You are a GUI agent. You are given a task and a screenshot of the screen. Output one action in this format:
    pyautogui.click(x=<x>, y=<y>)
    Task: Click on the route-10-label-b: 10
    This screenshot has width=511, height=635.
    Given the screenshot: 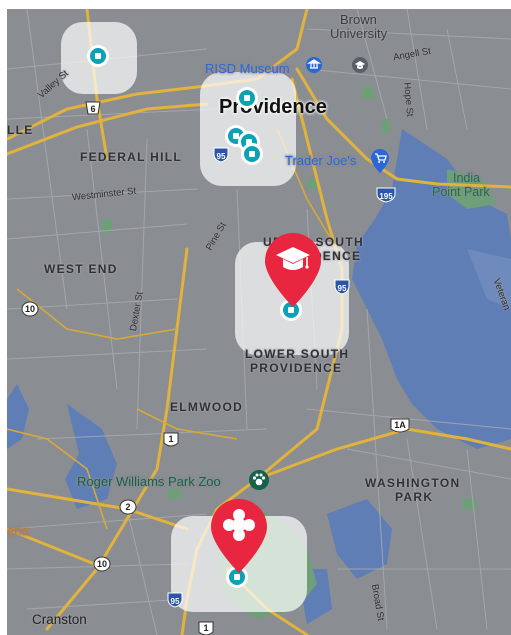 What is the action you would take?
    pyautogui.click(x=101, y=564)
    